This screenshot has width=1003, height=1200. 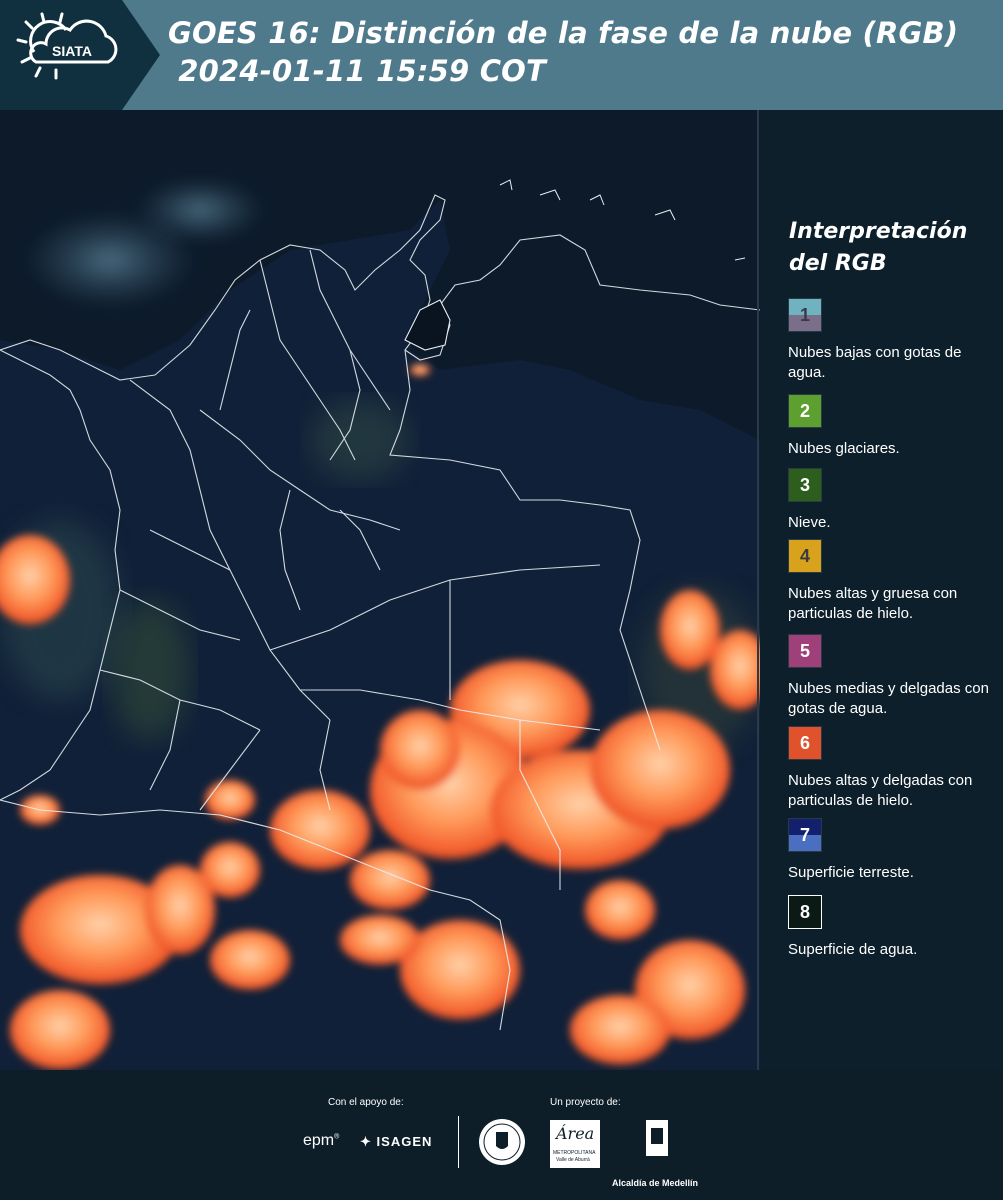 I want to click on legend-item-label: Nubes glaciares., so click(x=844, y=448).